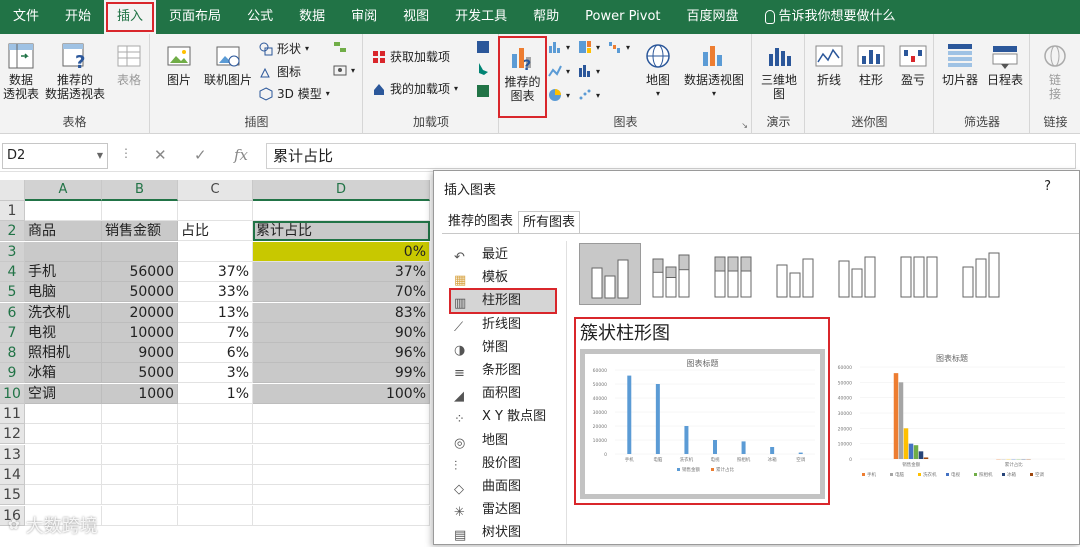  Describe the element at coordinates (63, 231) in the screenshot. I see `cell-a2: 商品` at that location.